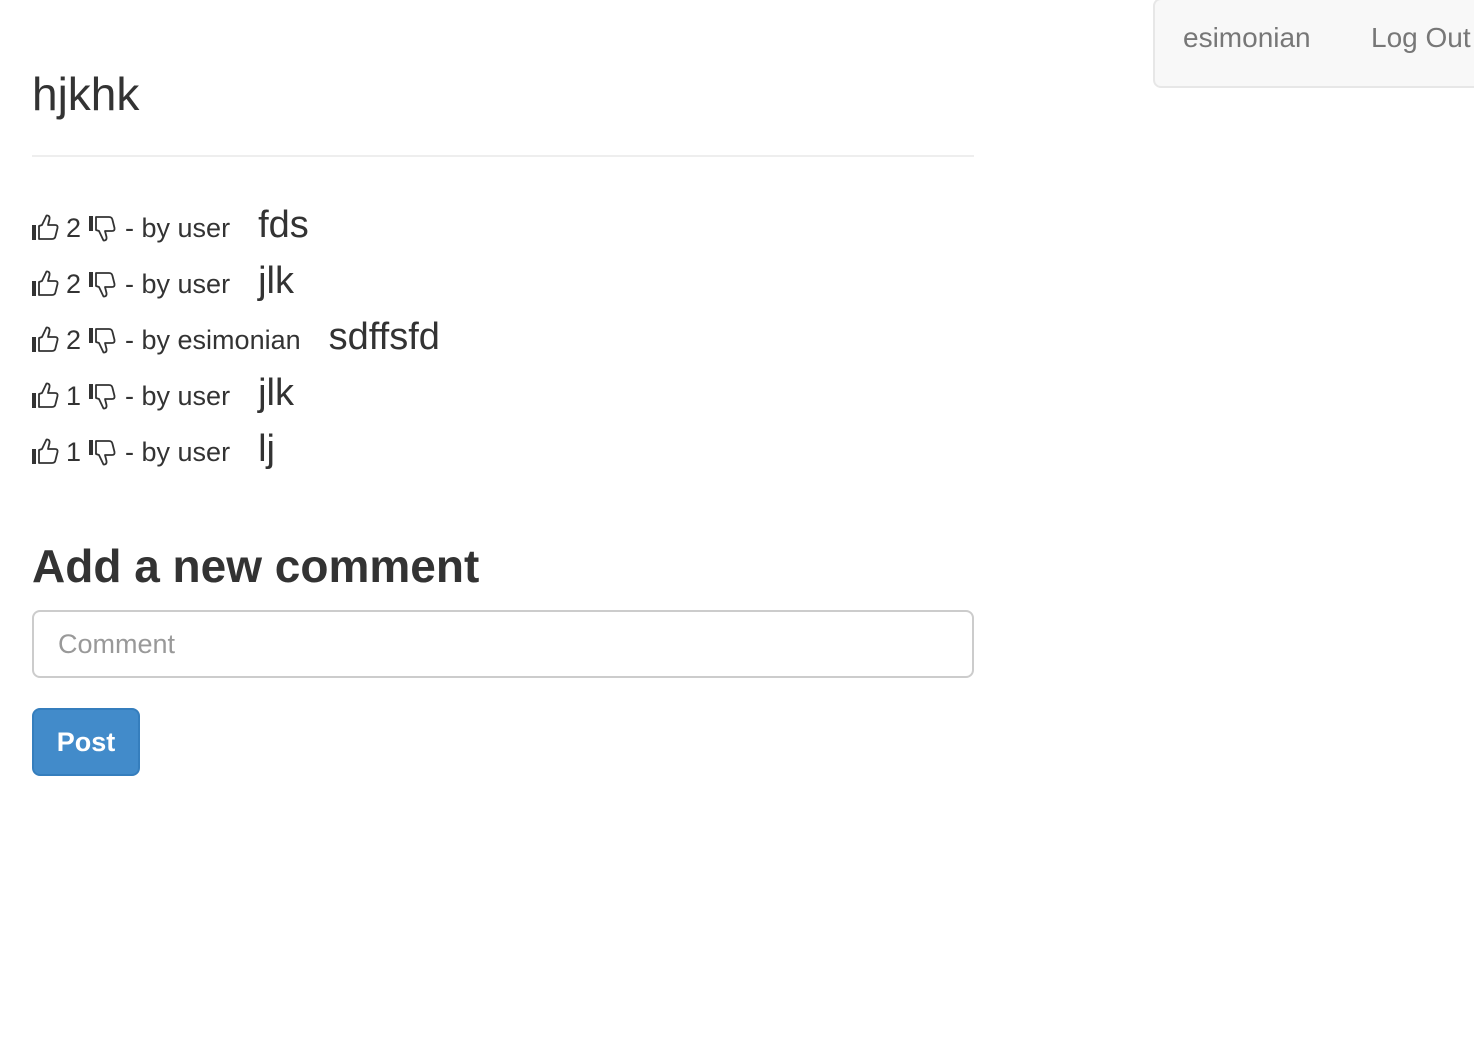  Describe the element at coordinates (256, 566) in the screenshot. I see `add-comment-heading: Add a new comment` at that location.